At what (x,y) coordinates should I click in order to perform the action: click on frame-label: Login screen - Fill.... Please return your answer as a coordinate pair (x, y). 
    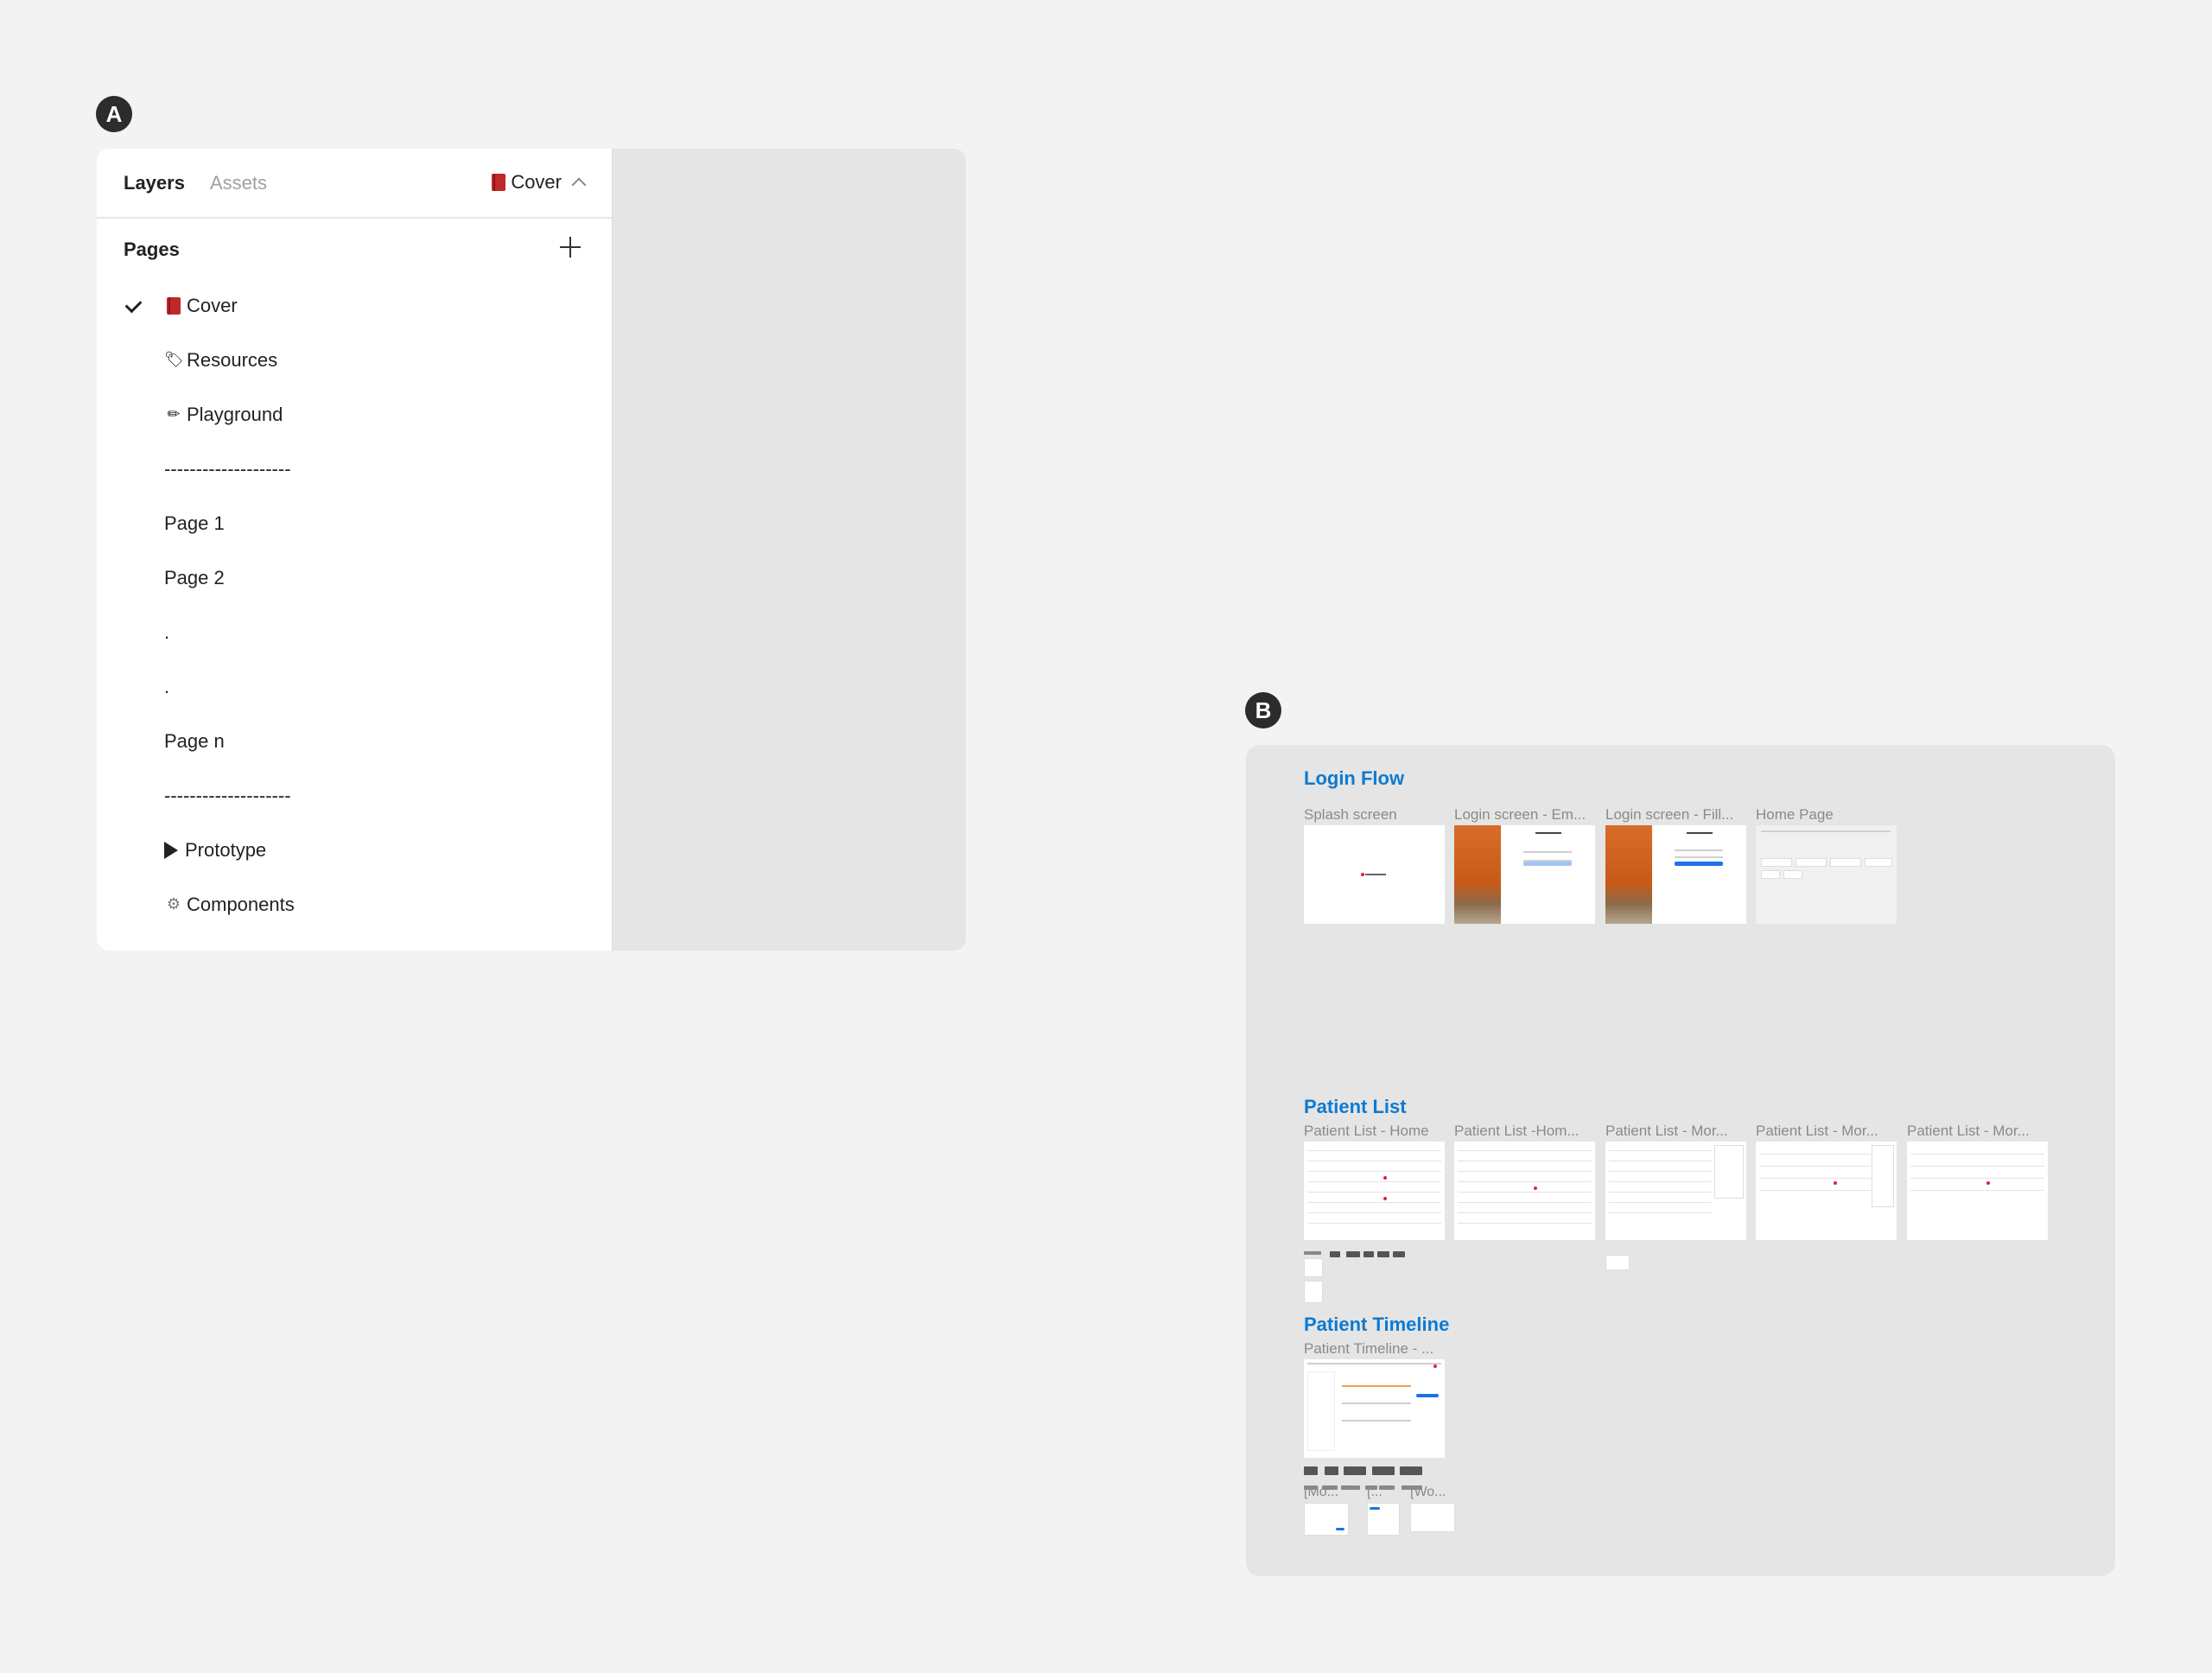
    Looking at the image, I should click on (1675, 815).